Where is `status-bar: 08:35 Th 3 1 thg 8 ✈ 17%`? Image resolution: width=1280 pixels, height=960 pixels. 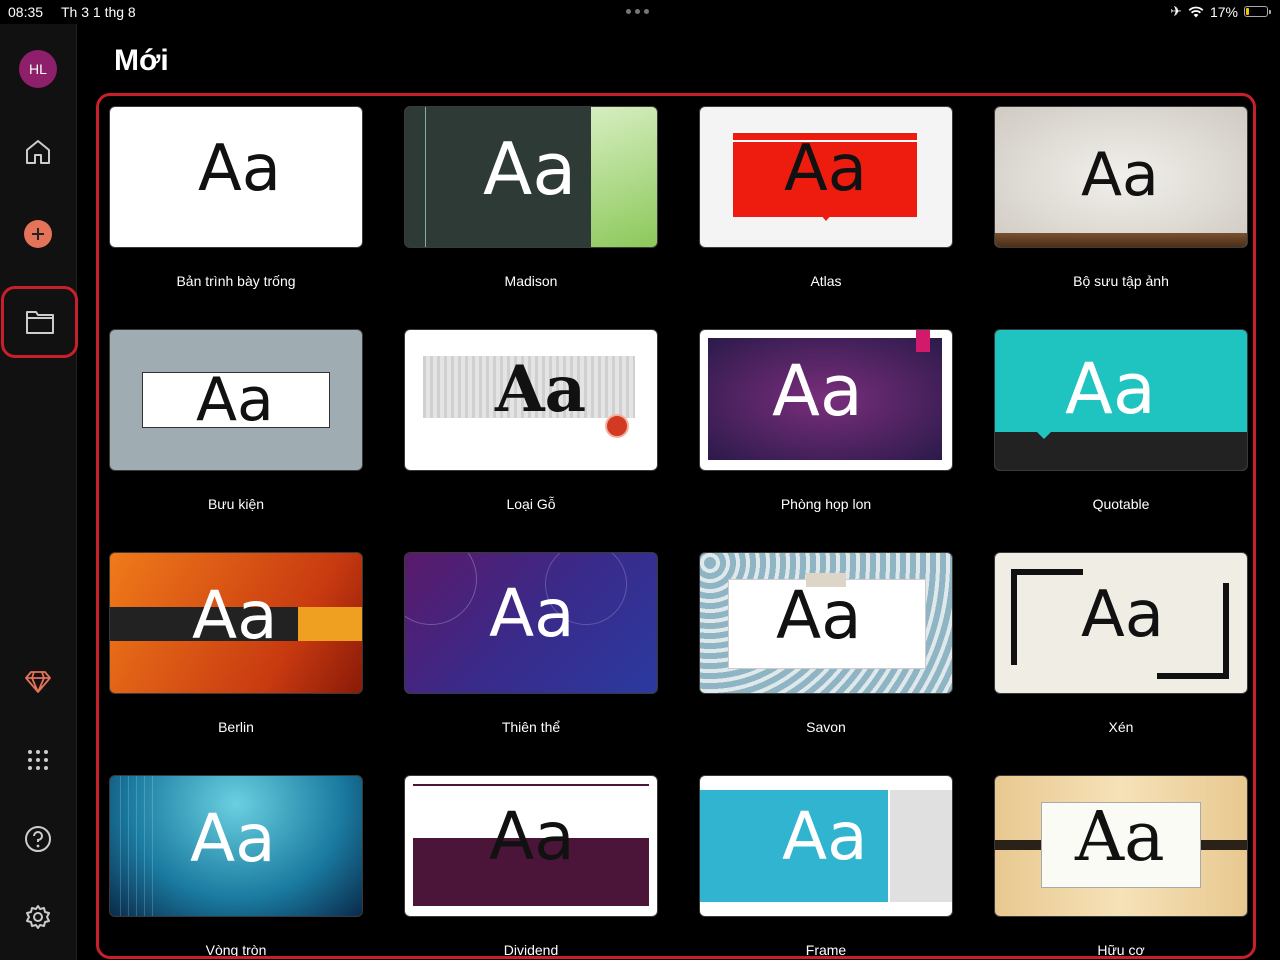
status-bar: 08:35 Th 3 1 thg 8 ✈ 17% is located at coordinates (640, 12).